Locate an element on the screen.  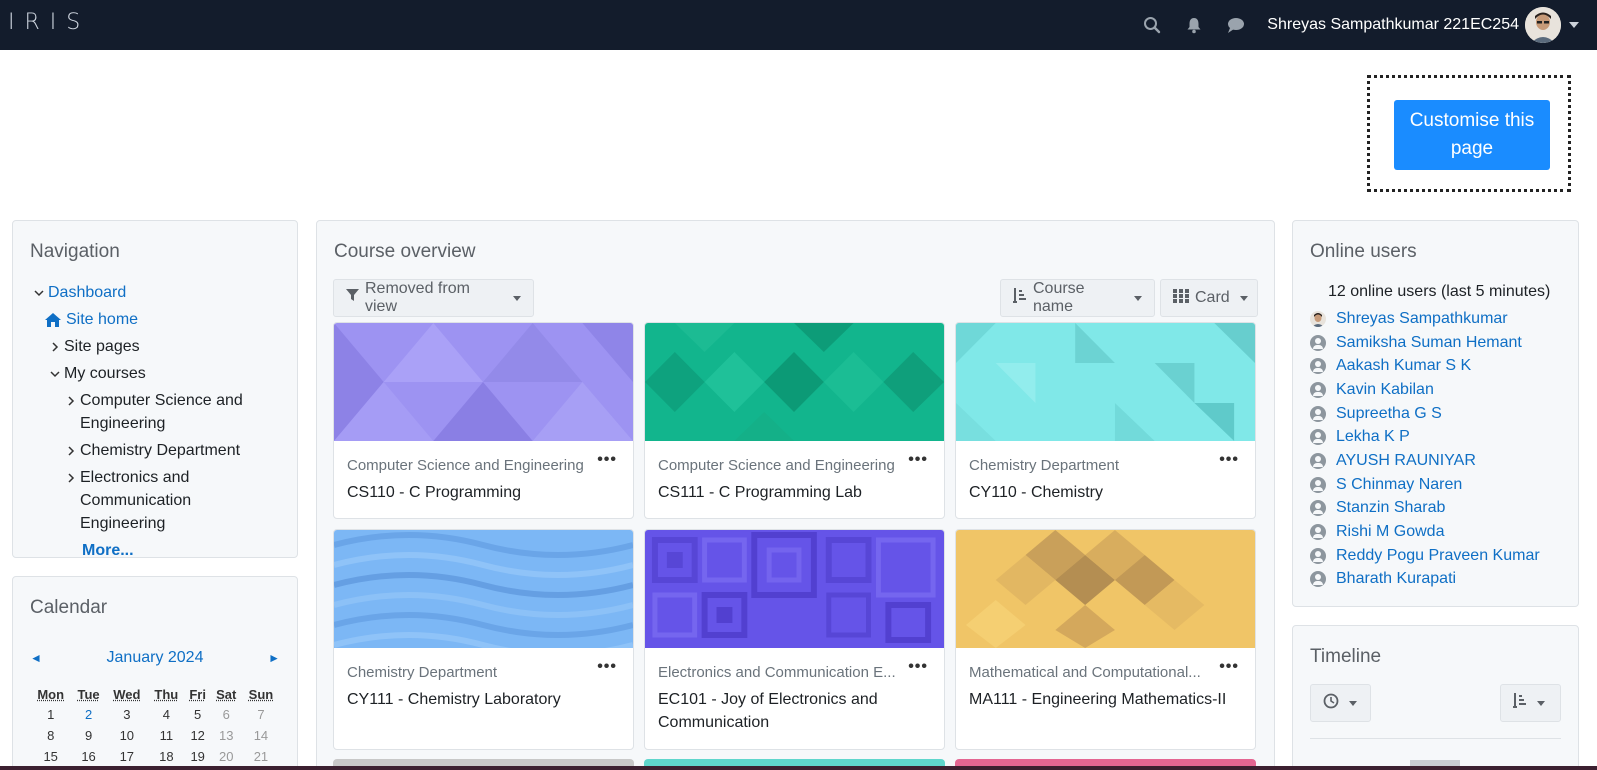
online-user-item: S Chinmay Naren is located at coordinates (1445, 485).